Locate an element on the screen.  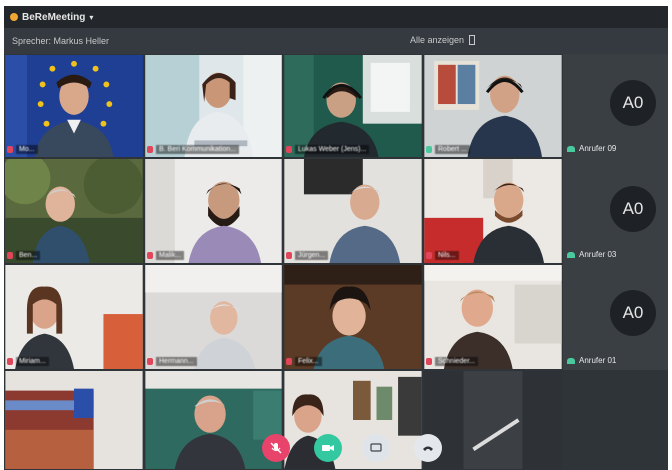
meeting-title: BeReMeeting is located at coordinates (53, 17).